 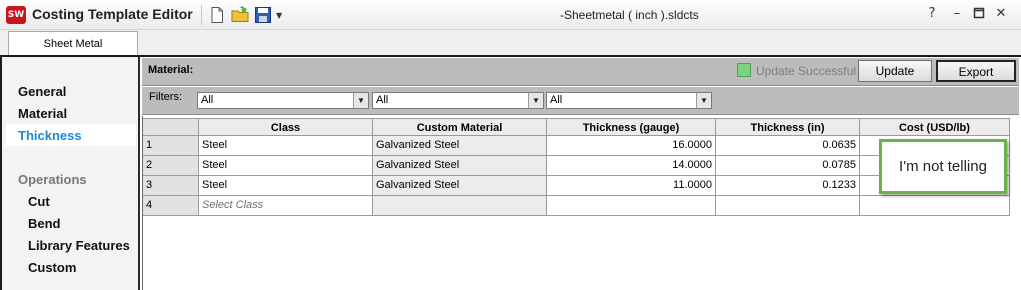 What do you see at coordinates (171, 146) in the screenshot?
I see `row-number: 1` at bounding box center [171, 146].